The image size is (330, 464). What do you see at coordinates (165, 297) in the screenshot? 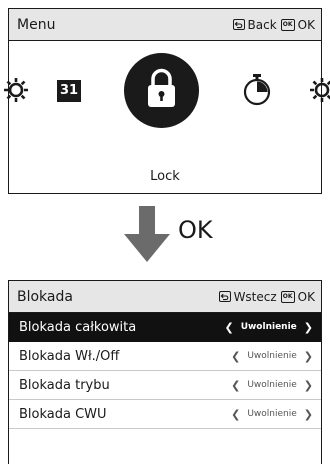
I see `lock-header: Blokada Wstecz OK OK` at bounding box center [165, 297].